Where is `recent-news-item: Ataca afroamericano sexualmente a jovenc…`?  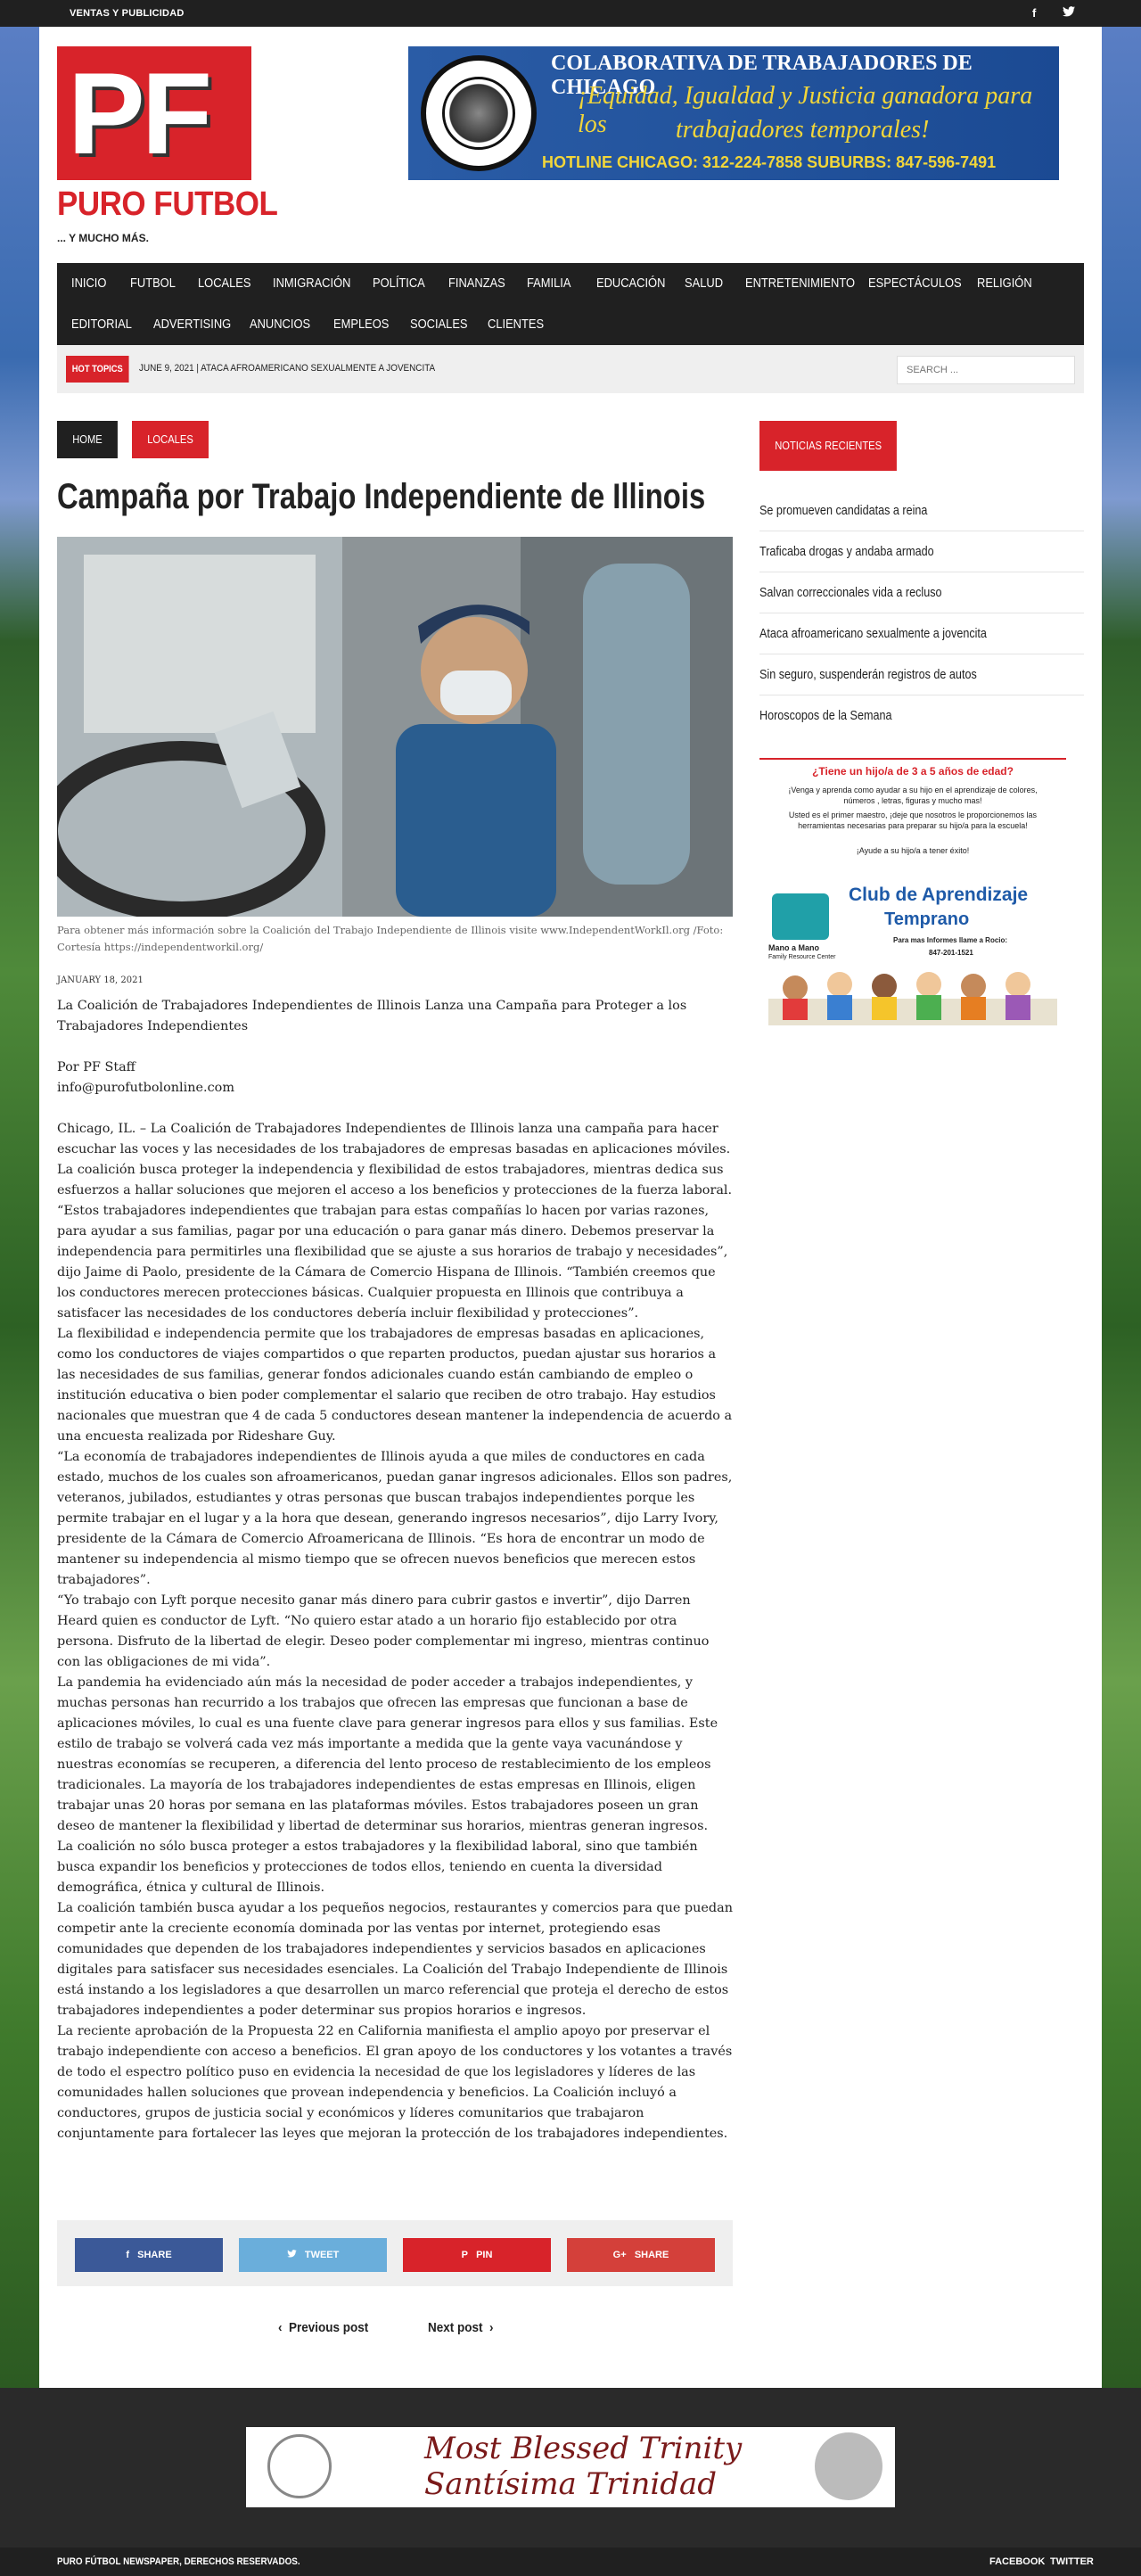 recent-news-item: Ataca afroamericano sexualmente a jovenc… is located at coordinates (921, 633).